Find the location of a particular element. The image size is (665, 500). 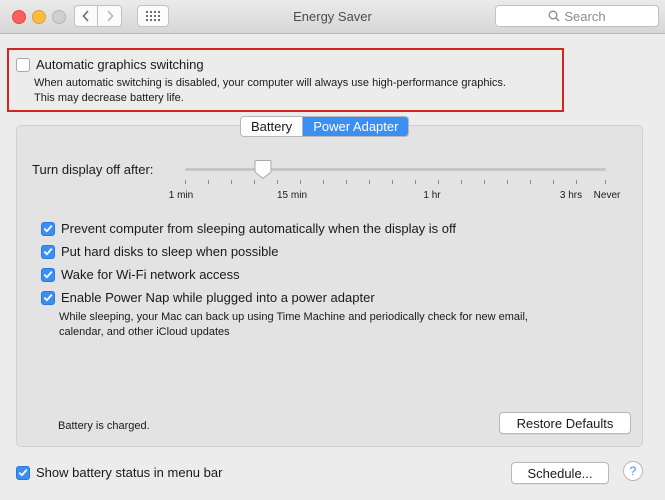

prevent-sleep-checkbox is located at coordinates (48, 228).